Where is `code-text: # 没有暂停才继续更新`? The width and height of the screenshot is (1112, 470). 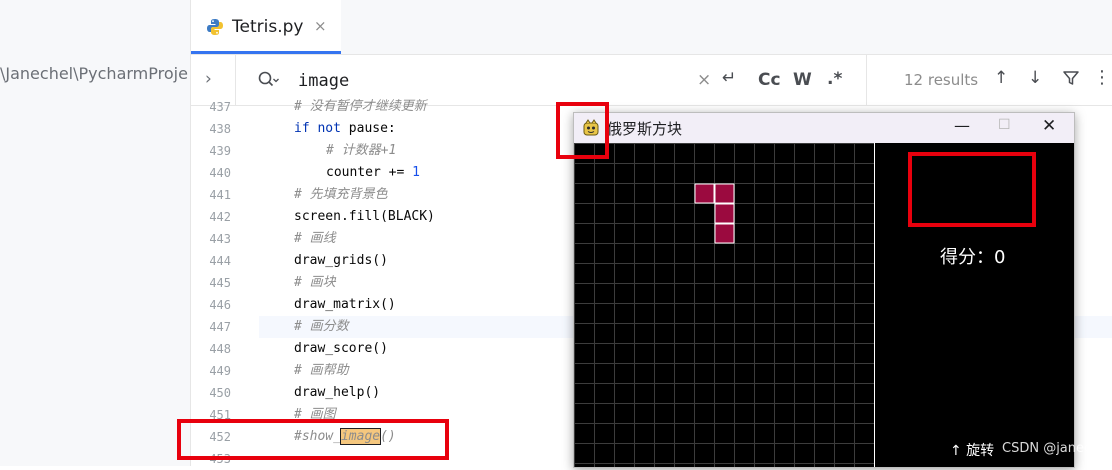
code-text: # 没有暂停才继续更新 is located at coordinates (360, 107).